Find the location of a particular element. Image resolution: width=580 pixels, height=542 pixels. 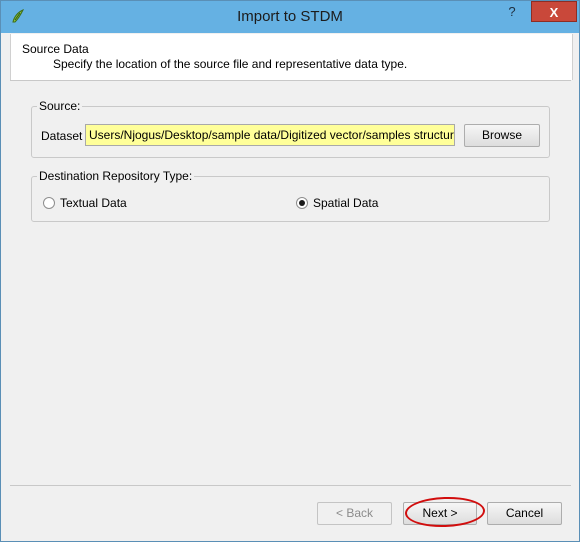

title-bar: Import to STDM ? X is located at coordinates (290, 17).